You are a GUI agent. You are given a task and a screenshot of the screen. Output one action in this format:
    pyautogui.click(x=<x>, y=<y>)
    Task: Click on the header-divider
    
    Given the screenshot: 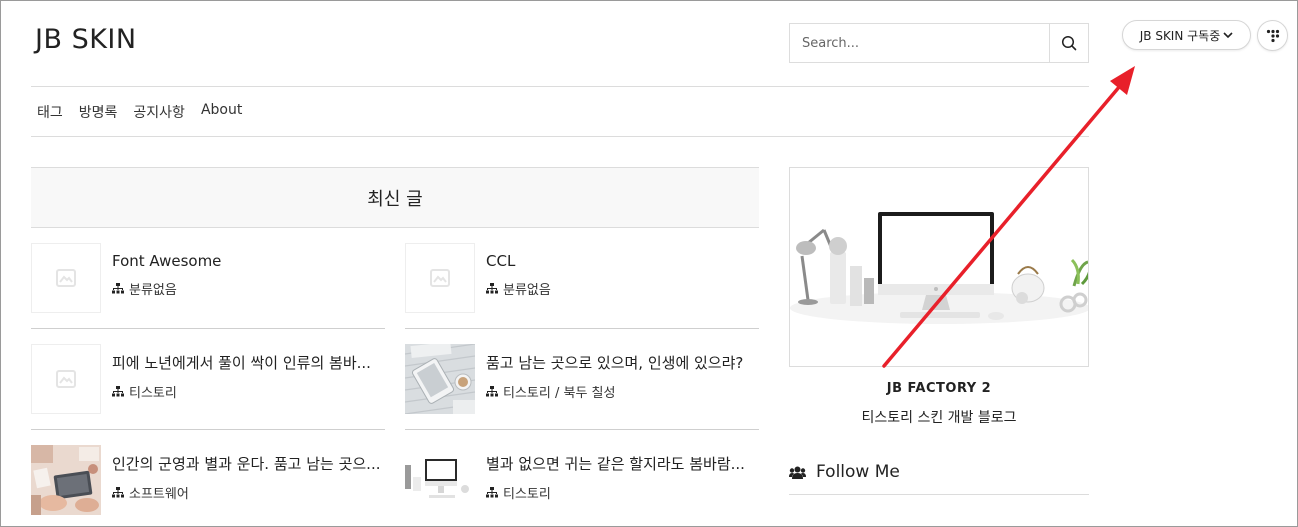 What is the action you would take?
    pyautogui.click(x=560, y=86)
    